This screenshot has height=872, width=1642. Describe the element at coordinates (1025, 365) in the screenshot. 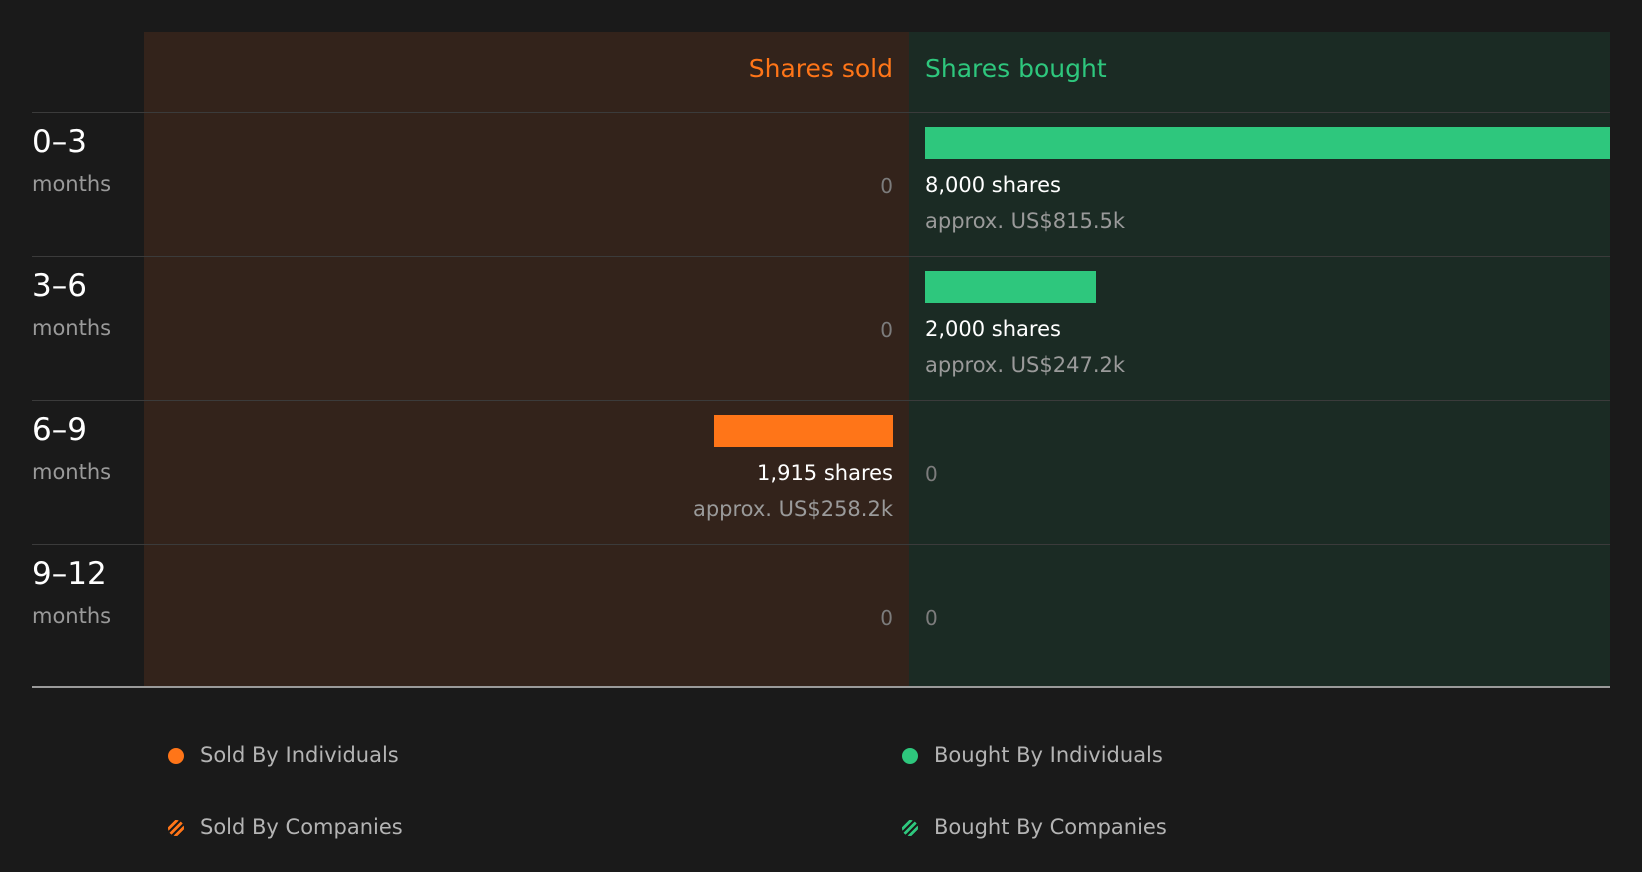

I see `bought-value-label: approx. US$247.2k` at that location.